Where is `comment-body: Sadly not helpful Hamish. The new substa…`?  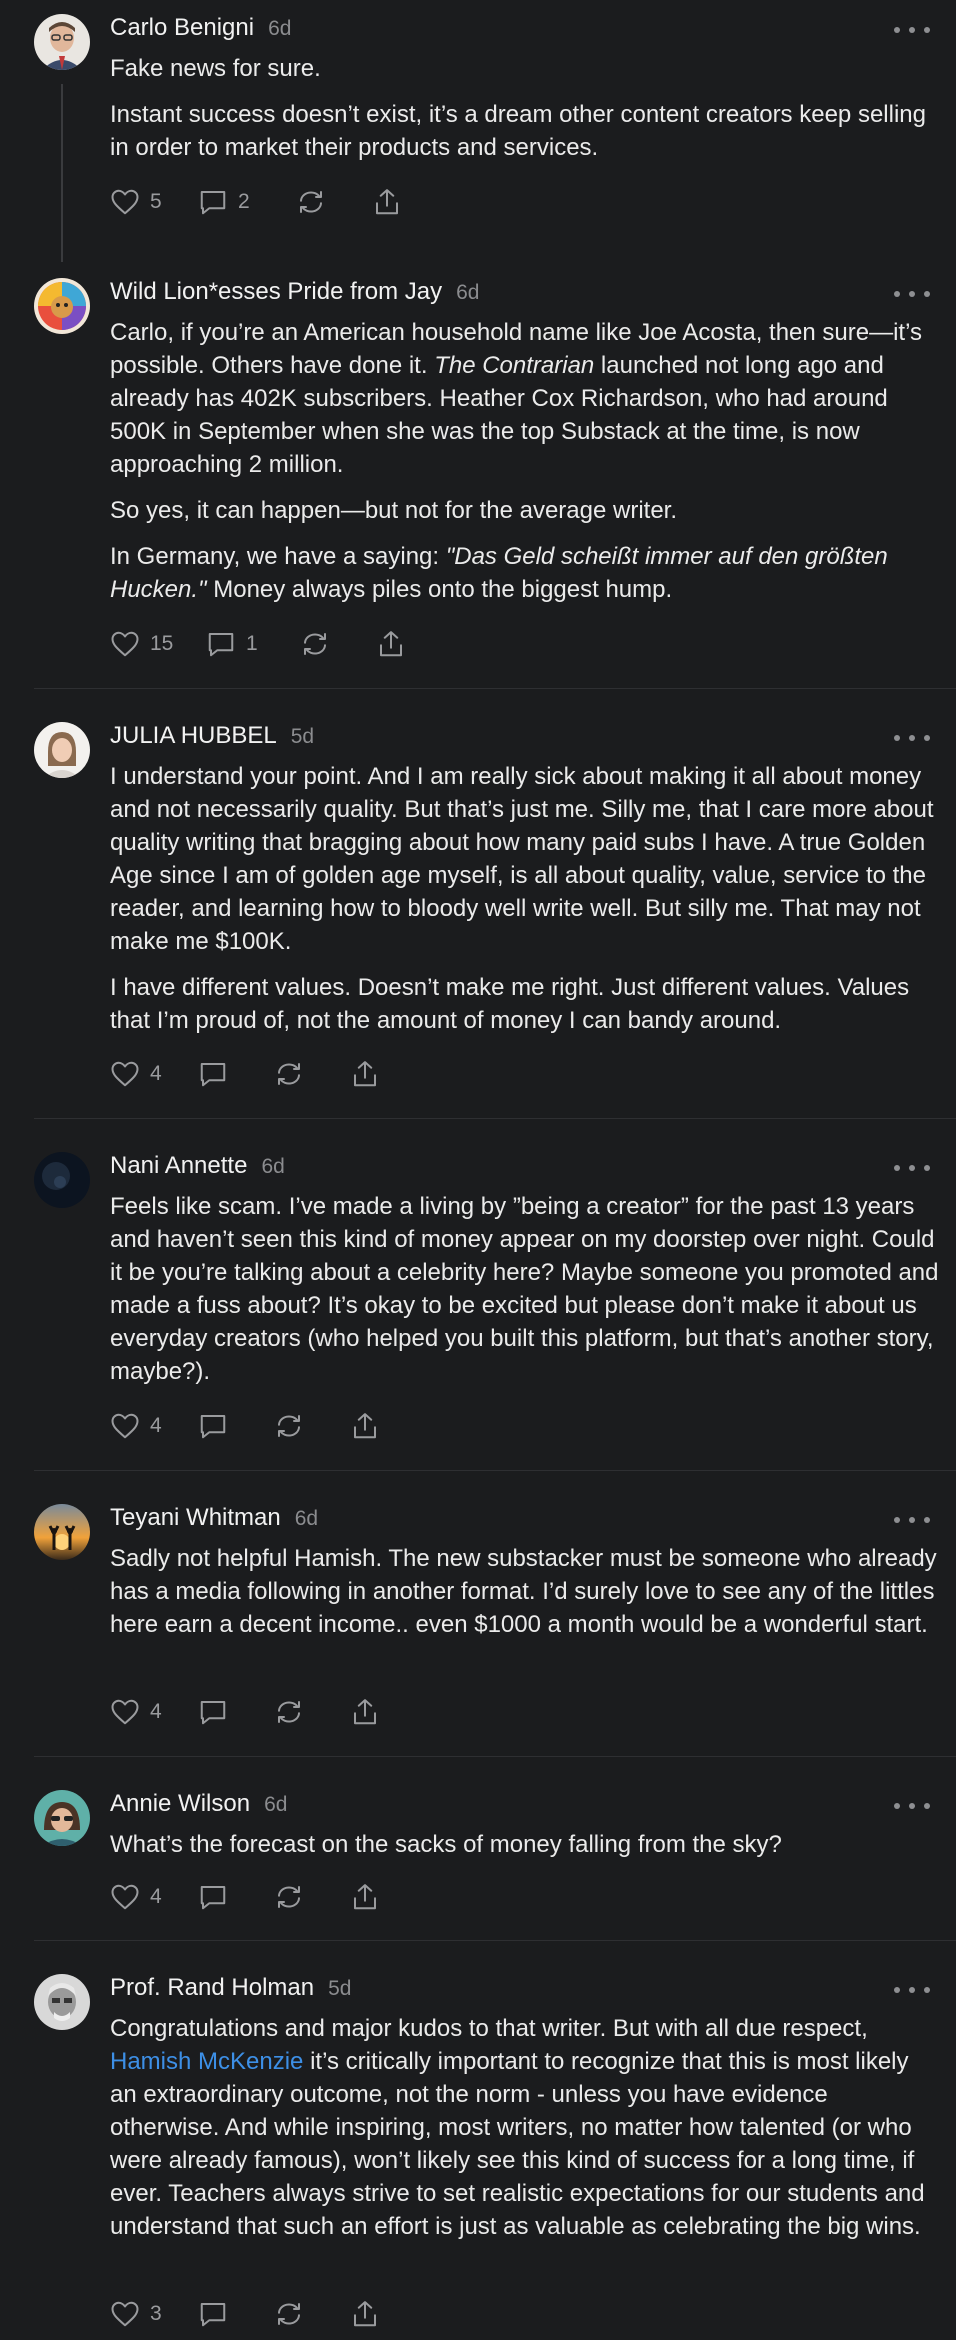 comment-body: Sadly not helpful Hamish. The new substa… is located at coordinates (525, 1598).